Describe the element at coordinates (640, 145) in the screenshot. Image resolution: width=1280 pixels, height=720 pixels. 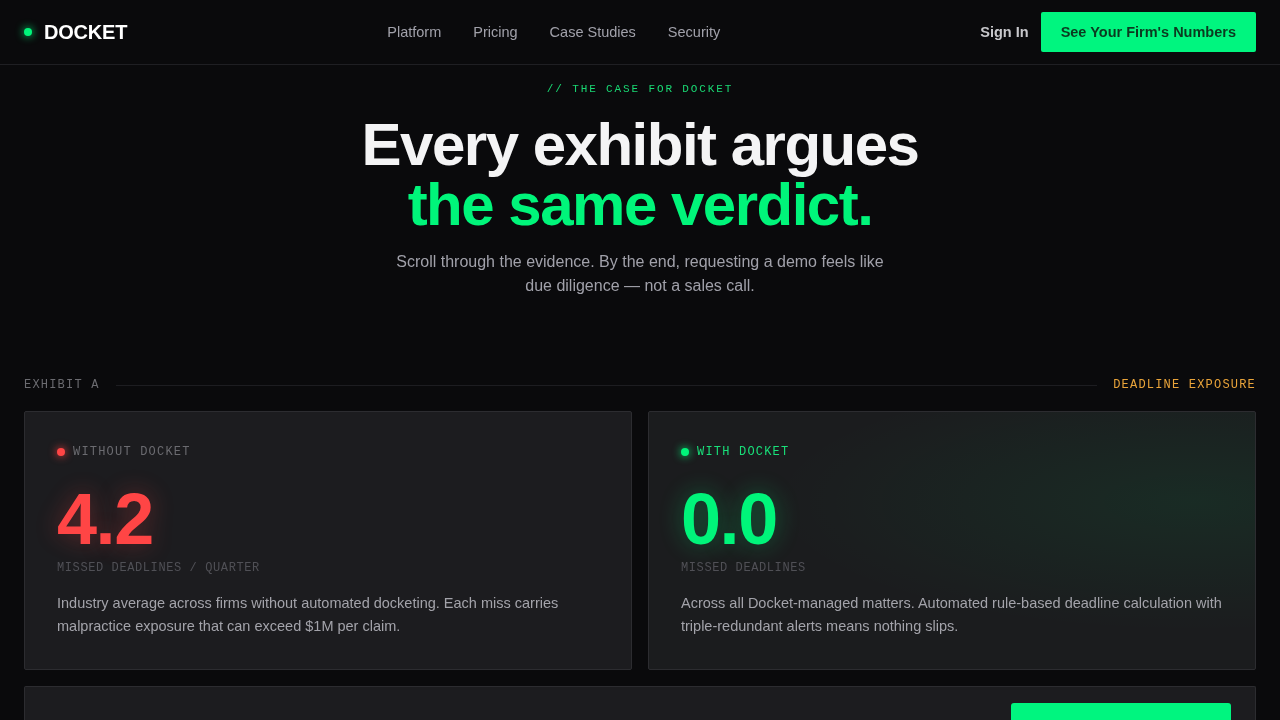
I see `hero-heading: Every exhibit argues` at that location.